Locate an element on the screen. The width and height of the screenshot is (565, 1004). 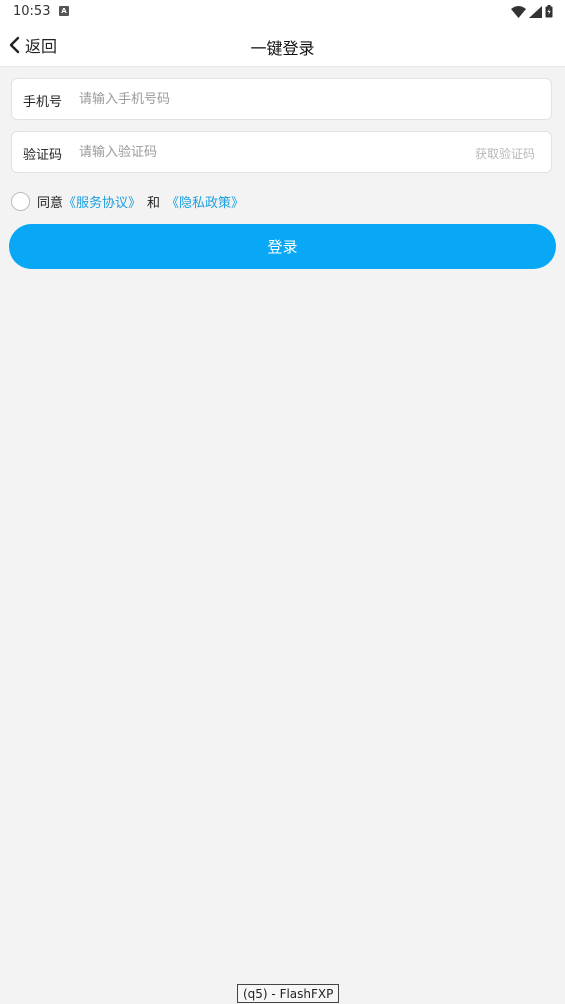
agreement-checkbox is located at coordinates (20, 201).